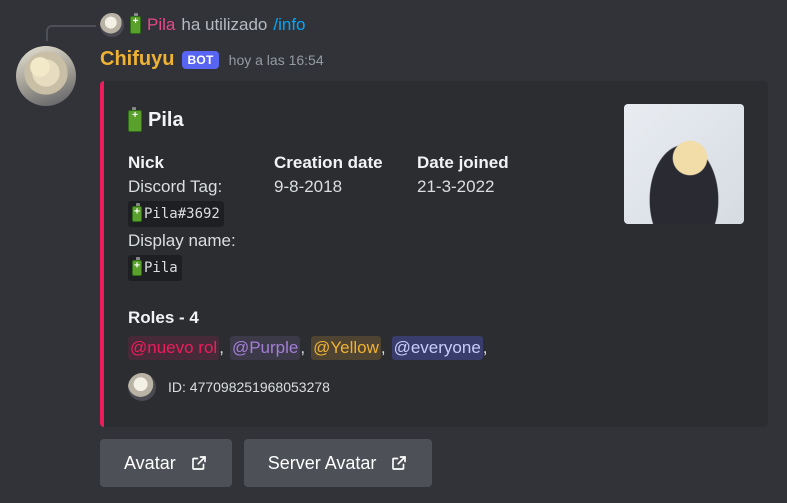 This screenshot has width=787, height=503. Describe the element at coordinates (249, 387) in the screenshot. I see `footer-user-id: ID: 477098251968053278` at that location.